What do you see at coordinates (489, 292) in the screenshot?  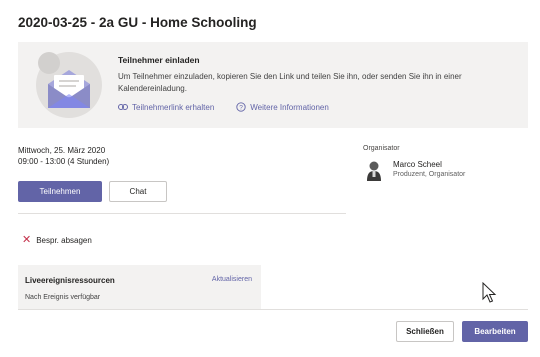 I see `mouse-pointer-icon` at bounding box center [489, 292].